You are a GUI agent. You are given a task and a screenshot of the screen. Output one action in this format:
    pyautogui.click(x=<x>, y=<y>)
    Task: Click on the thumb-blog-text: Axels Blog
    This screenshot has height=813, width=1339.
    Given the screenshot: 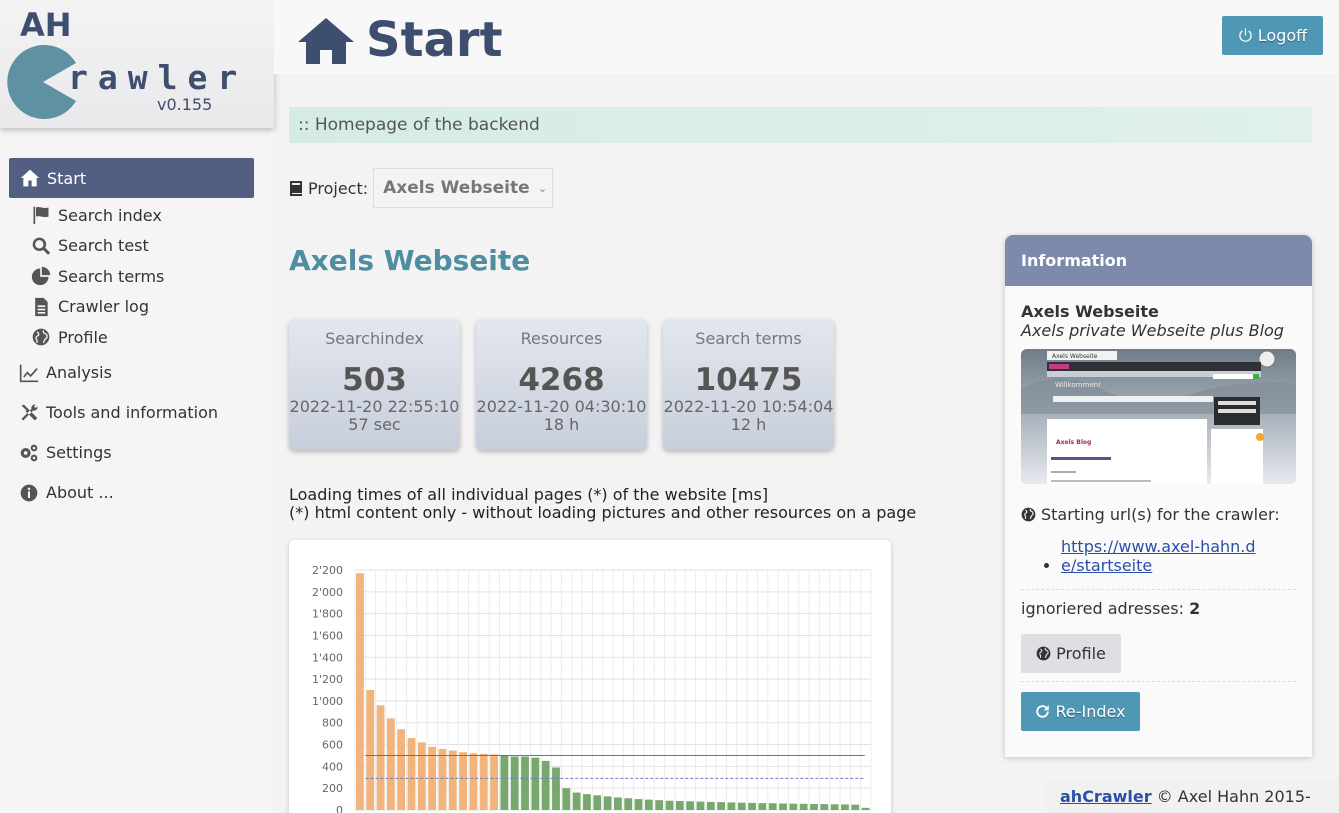 What is the action you would take?
    pyautogui.click(x=1073, y=442)
    